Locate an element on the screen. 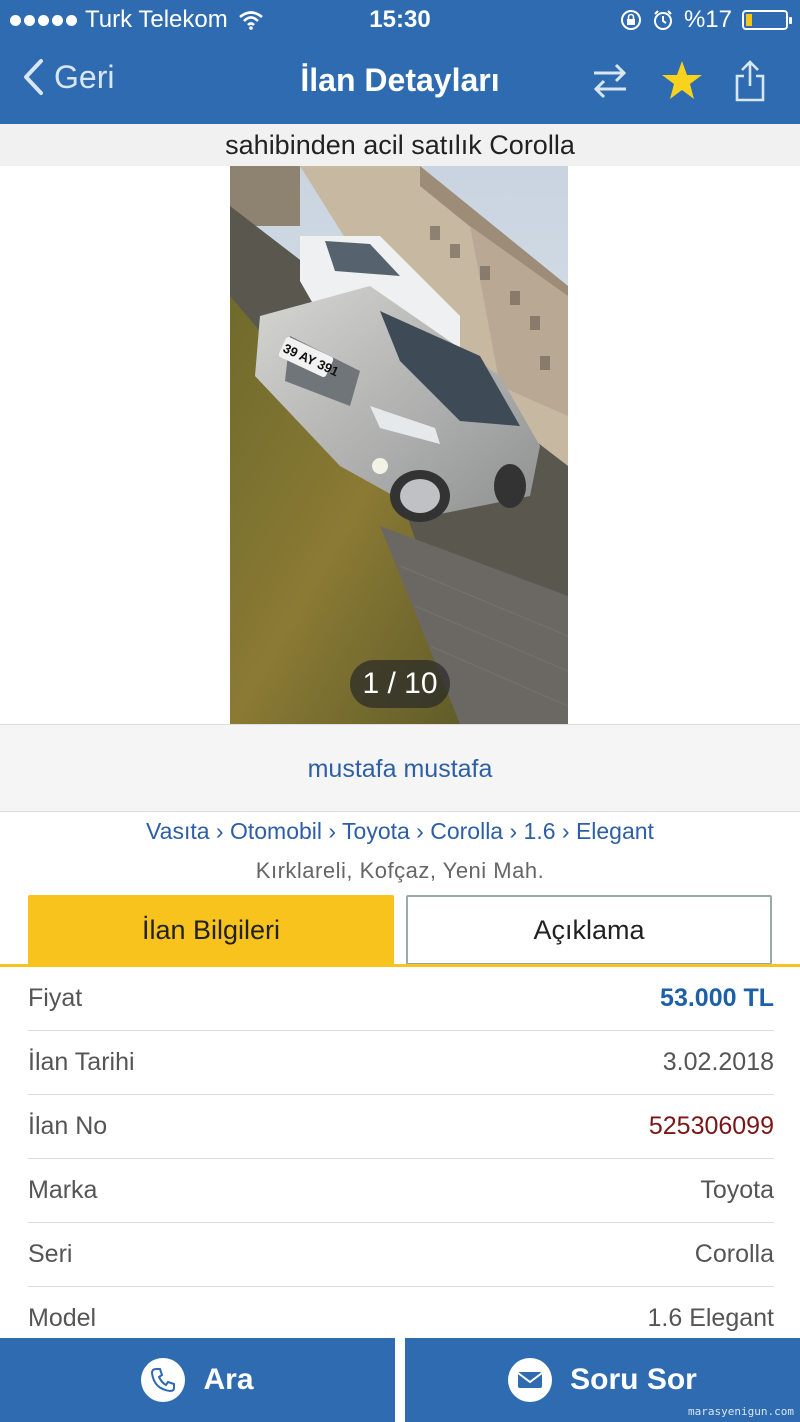 The image size is (800, 1422). status-bar: Turk Telekom 15:30 %17 is located at coordinates (400, 20).